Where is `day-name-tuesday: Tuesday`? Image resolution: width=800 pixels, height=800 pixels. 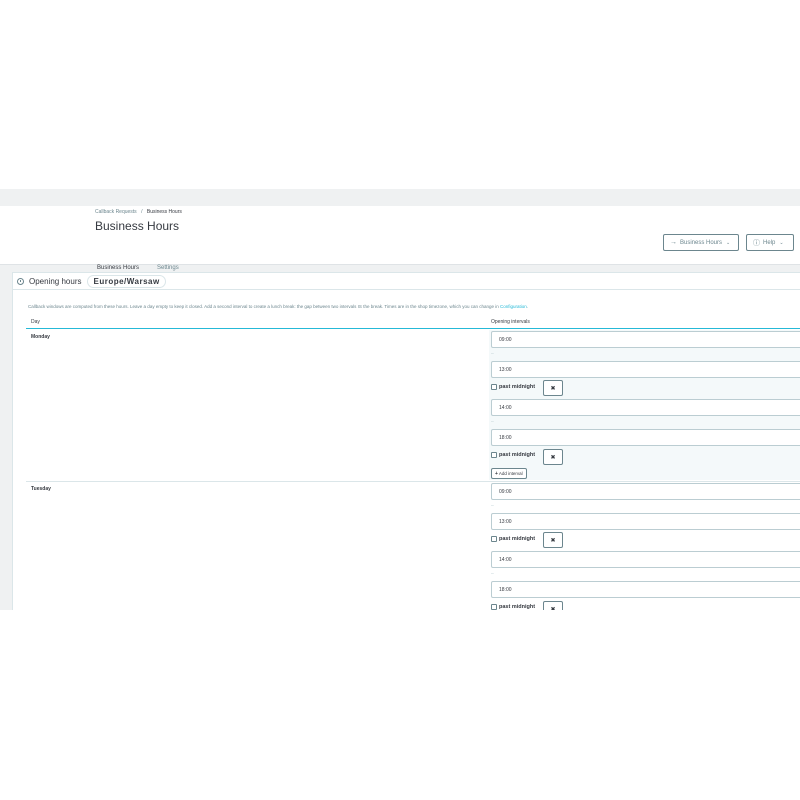 day-name-tuesday: Tuesday is located at coordinates (41, 489).